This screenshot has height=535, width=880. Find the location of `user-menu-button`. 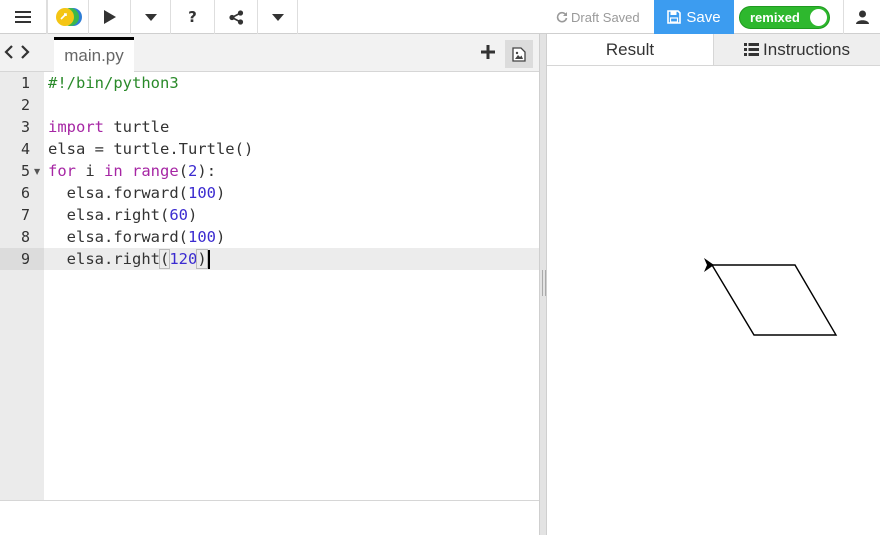

user-menu-button is located at coordinates (861, 17).